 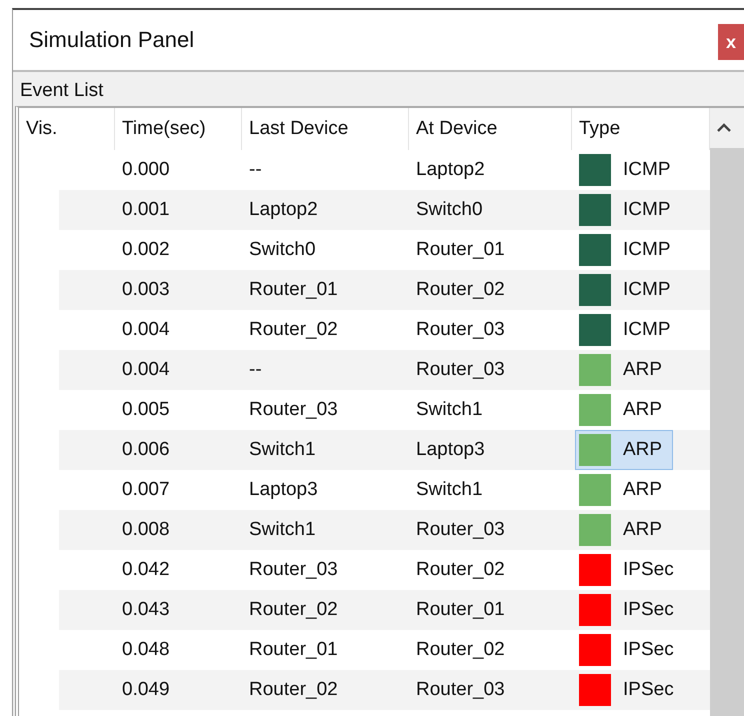 I want to click on time-cell-text: 0.003, so click(x=146, y=290).